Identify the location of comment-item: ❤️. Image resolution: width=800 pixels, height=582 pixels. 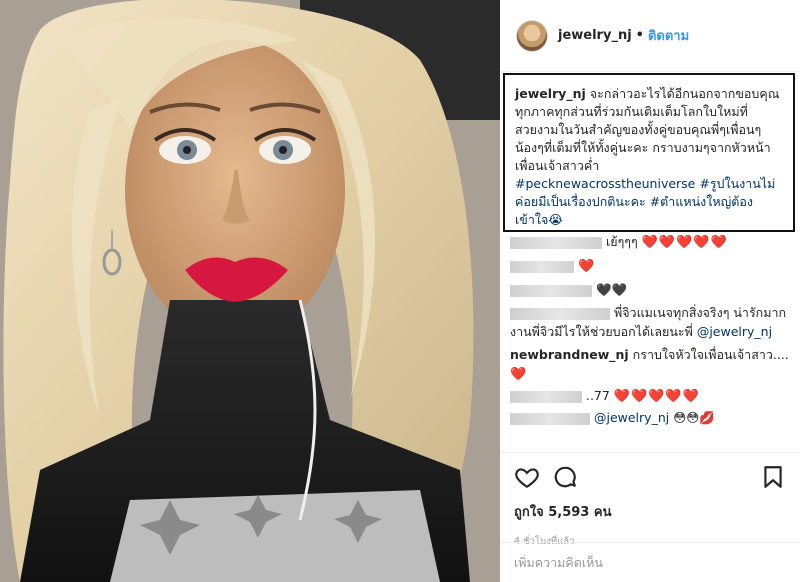
(652, 266).